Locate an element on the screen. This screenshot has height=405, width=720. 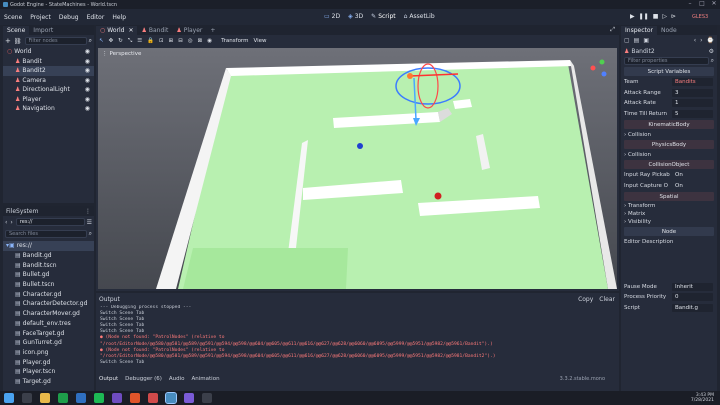
add-node-icon: + is located at coordinates (8, 41).